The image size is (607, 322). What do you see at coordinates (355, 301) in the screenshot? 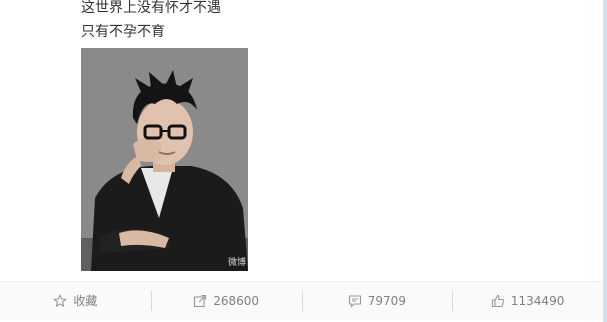
I see `comment-icon` at bounding box center [355, 301].